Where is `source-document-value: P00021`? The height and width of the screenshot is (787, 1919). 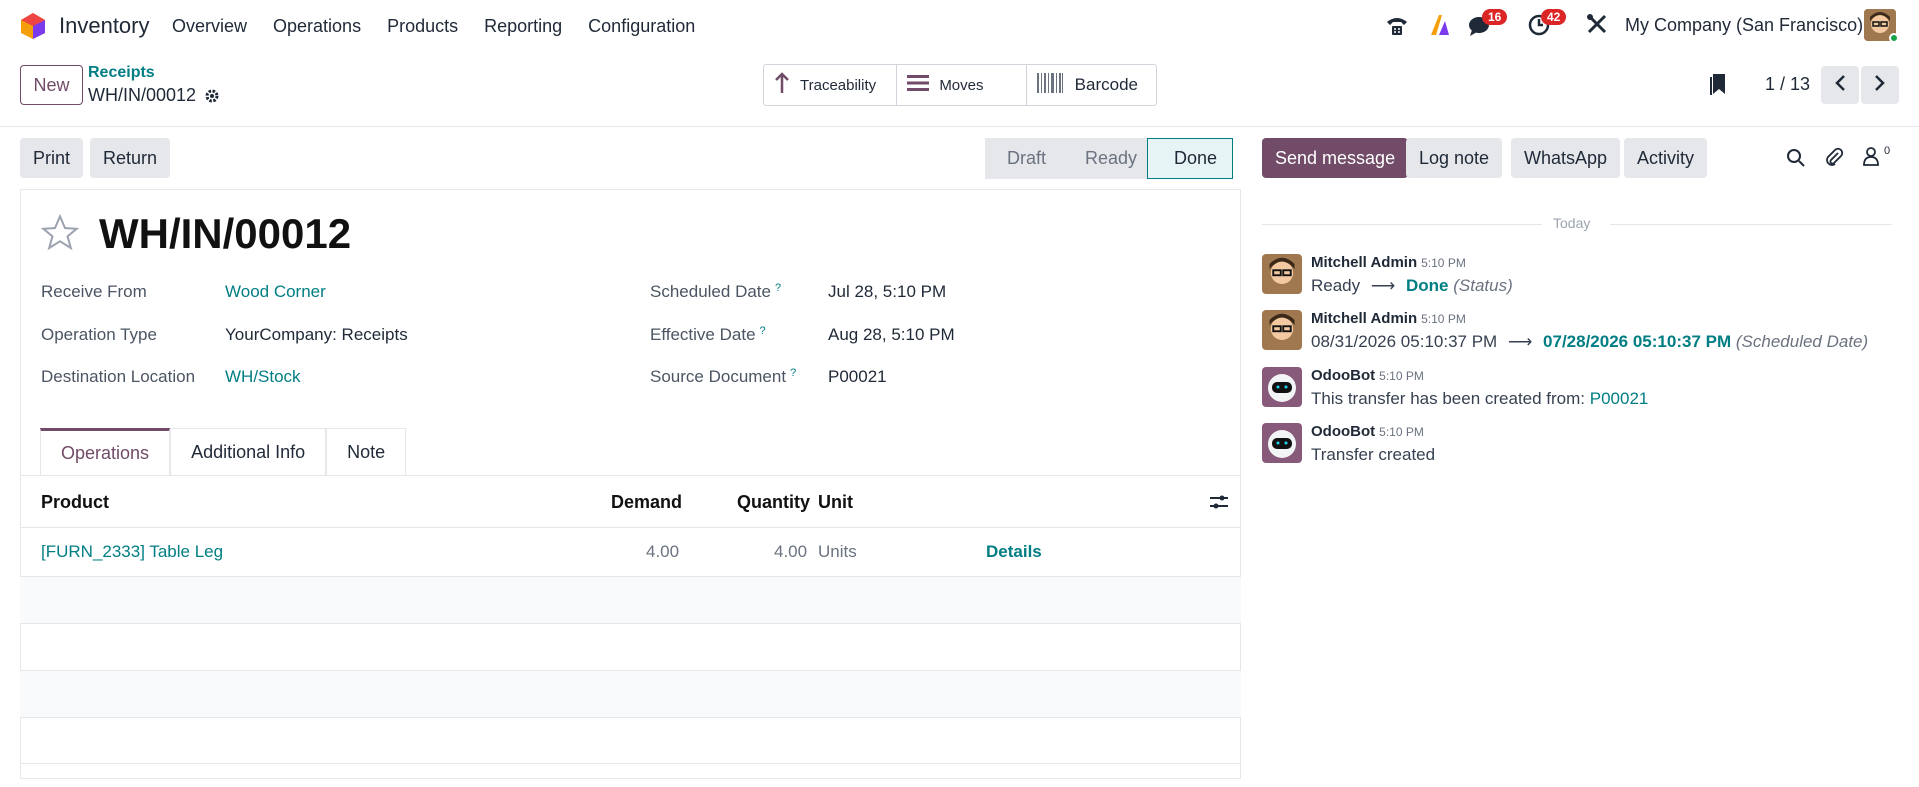
source-document-value: P00021 is located at coordinates (857, 377).